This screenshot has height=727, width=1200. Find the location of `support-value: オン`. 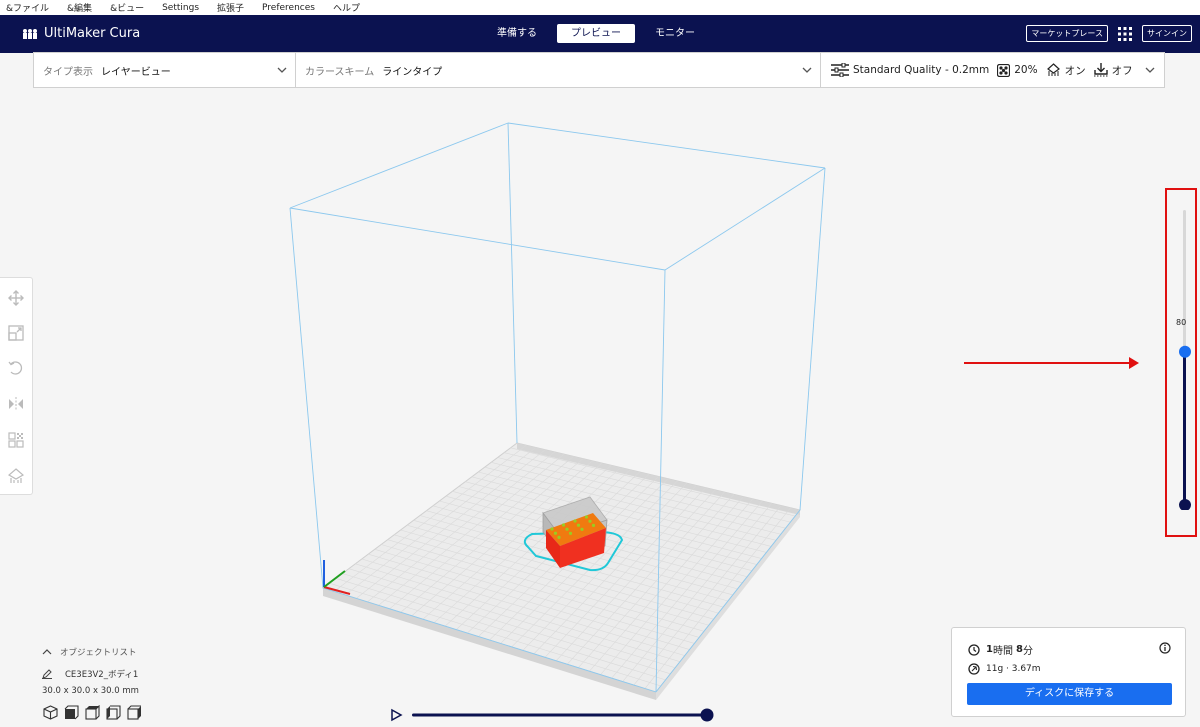

support-value: オン is located at coordinates (1075, 70).